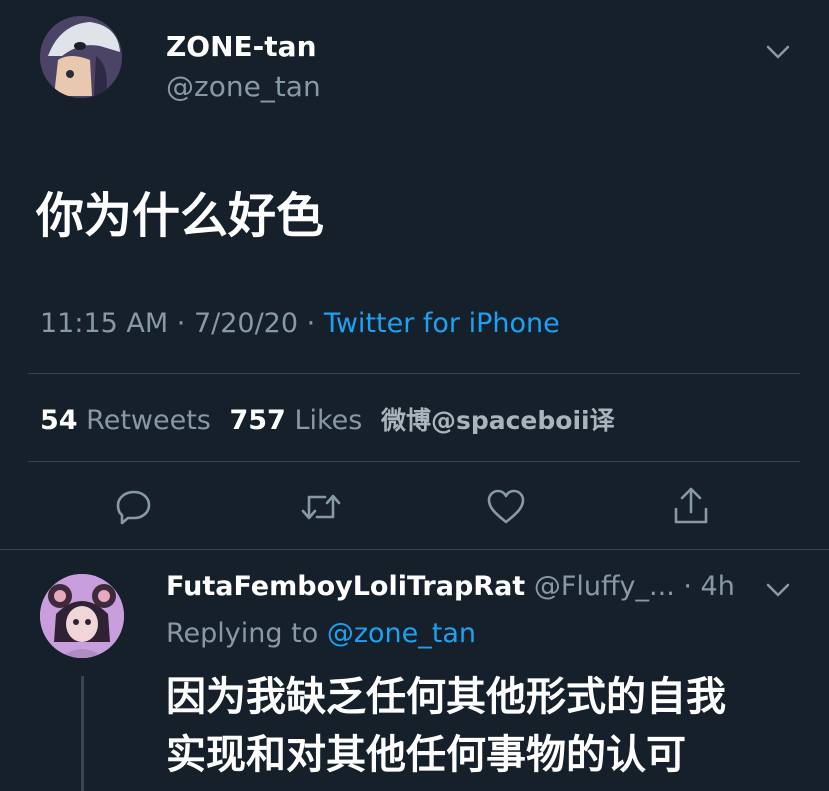  What do you see at coordinates (426, 755) in the screenshot?
I see `reply-text-line-2: 实现和对其他任何事物的认可` at bounding box center [426, 755].